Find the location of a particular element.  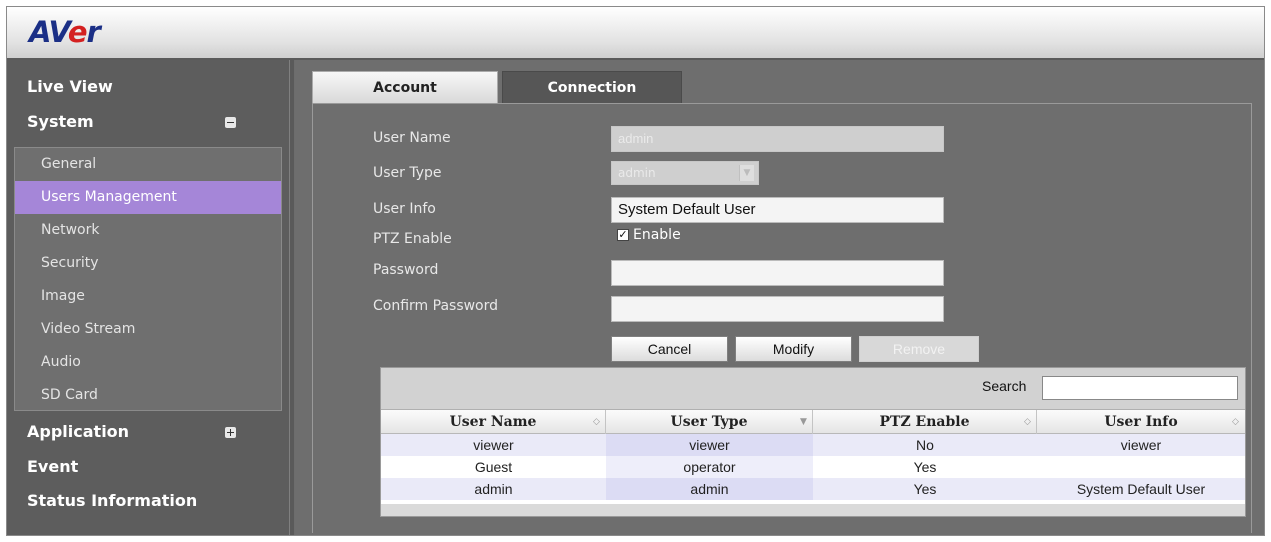

column-header-user-type: User Type ▼ is located at coordinates (709, 422).